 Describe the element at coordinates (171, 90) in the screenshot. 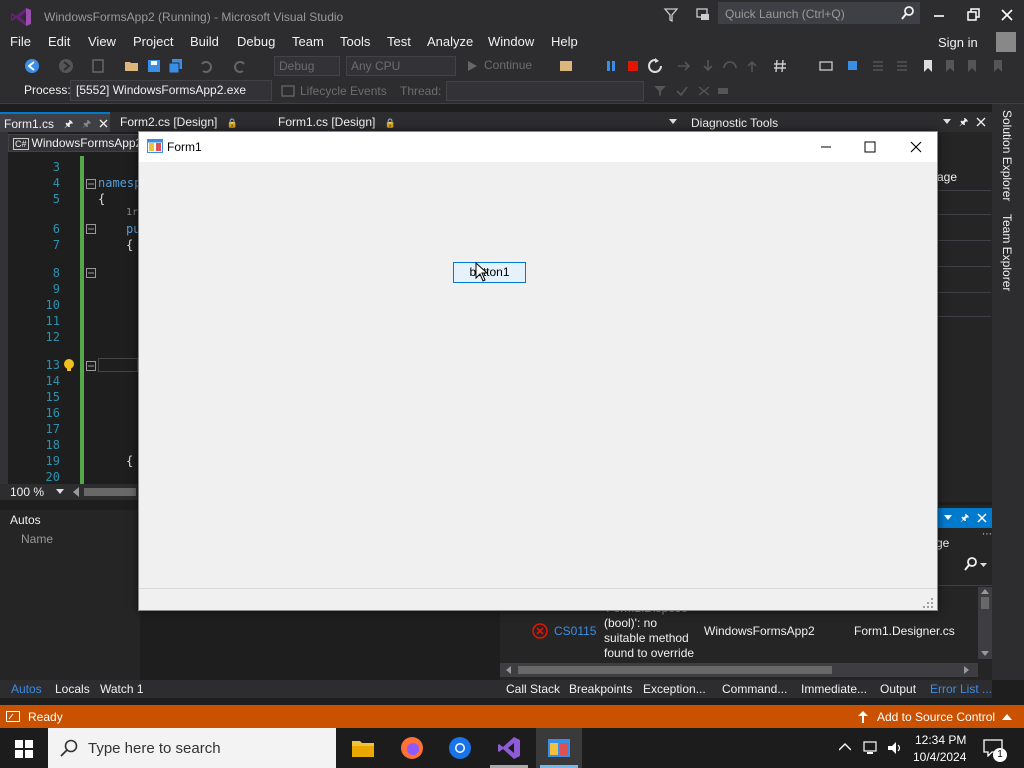

I see `process-combo: [5552] WindowsFormsApp2.exe` at that location.